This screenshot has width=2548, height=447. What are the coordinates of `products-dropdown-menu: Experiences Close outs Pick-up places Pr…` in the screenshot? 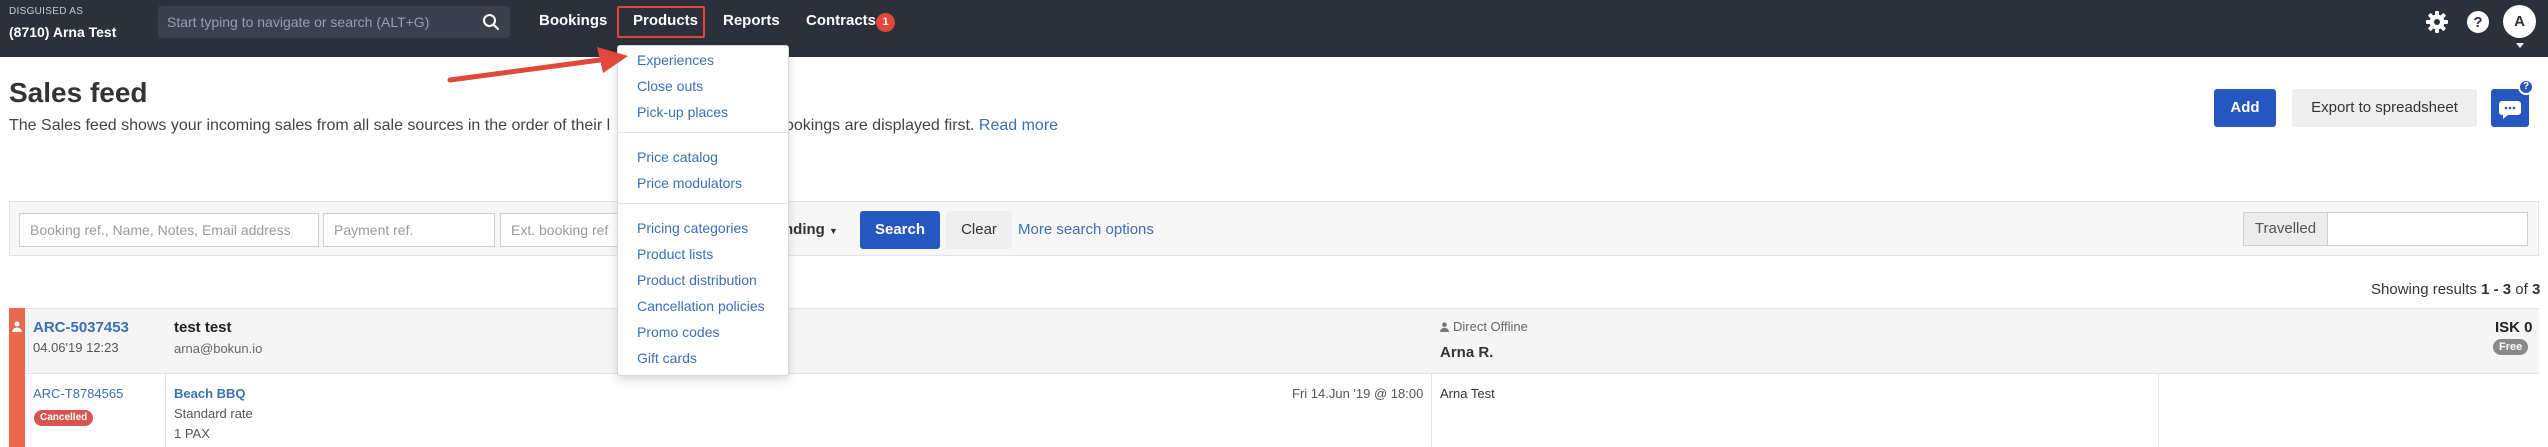 It's located at (703, 210).